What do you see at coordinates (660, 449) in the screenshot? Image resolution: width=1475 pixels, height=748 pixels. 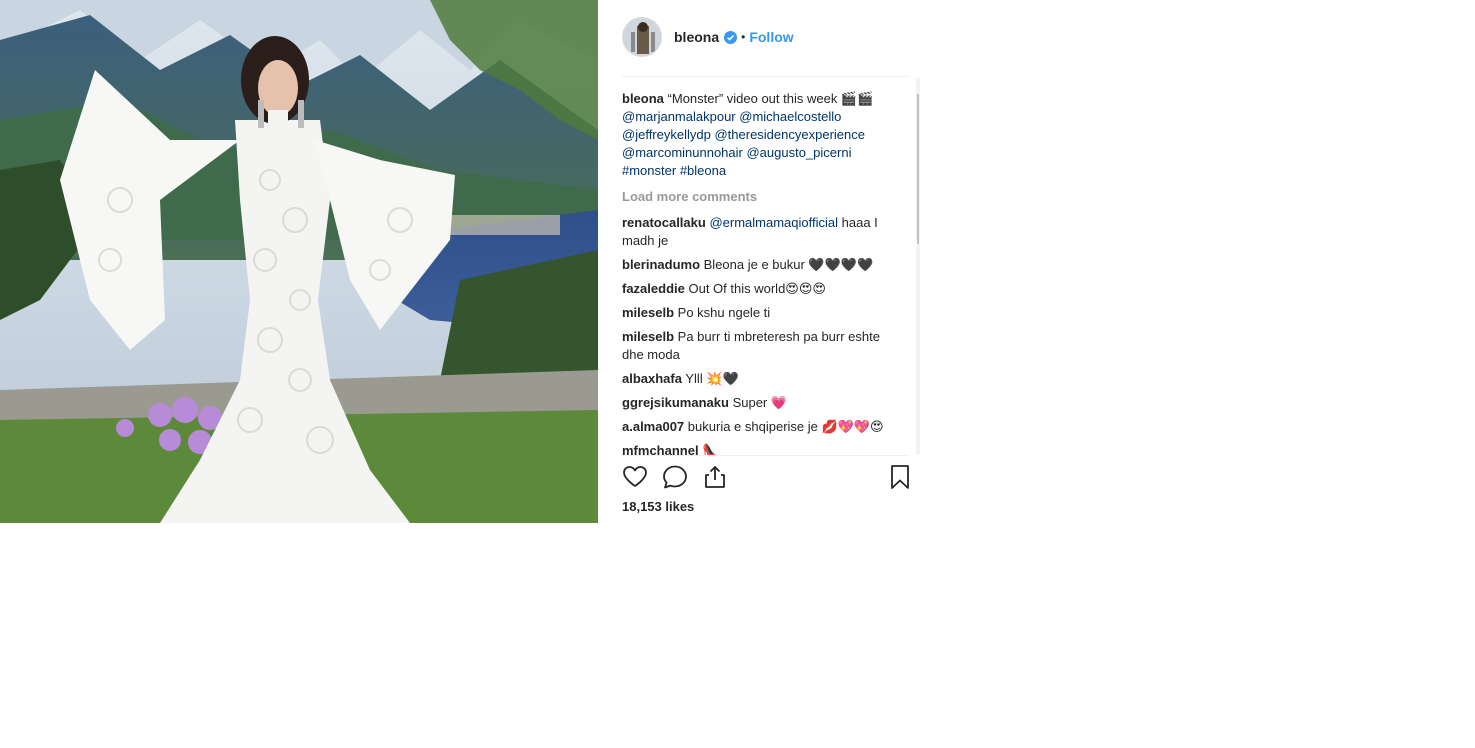 I see `comment-username: mfmchannel` at bounding box center [660, 449].